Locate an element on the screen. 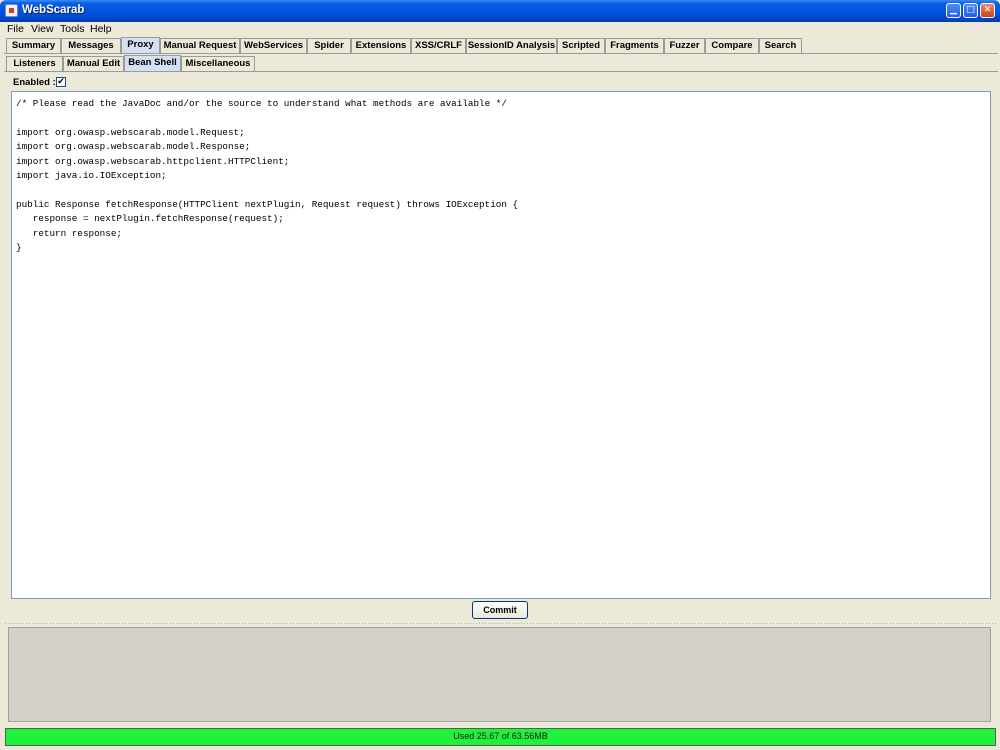 This screenshot has height=750, width=1000. tab-search: Search is located at coordinates (780, 45).